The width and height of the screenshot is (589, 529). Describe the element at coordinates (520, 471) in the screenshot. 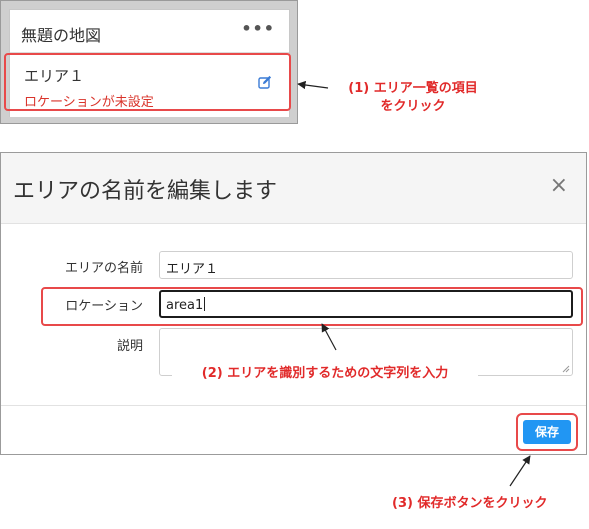

I see `arrow-to-save` at that location.